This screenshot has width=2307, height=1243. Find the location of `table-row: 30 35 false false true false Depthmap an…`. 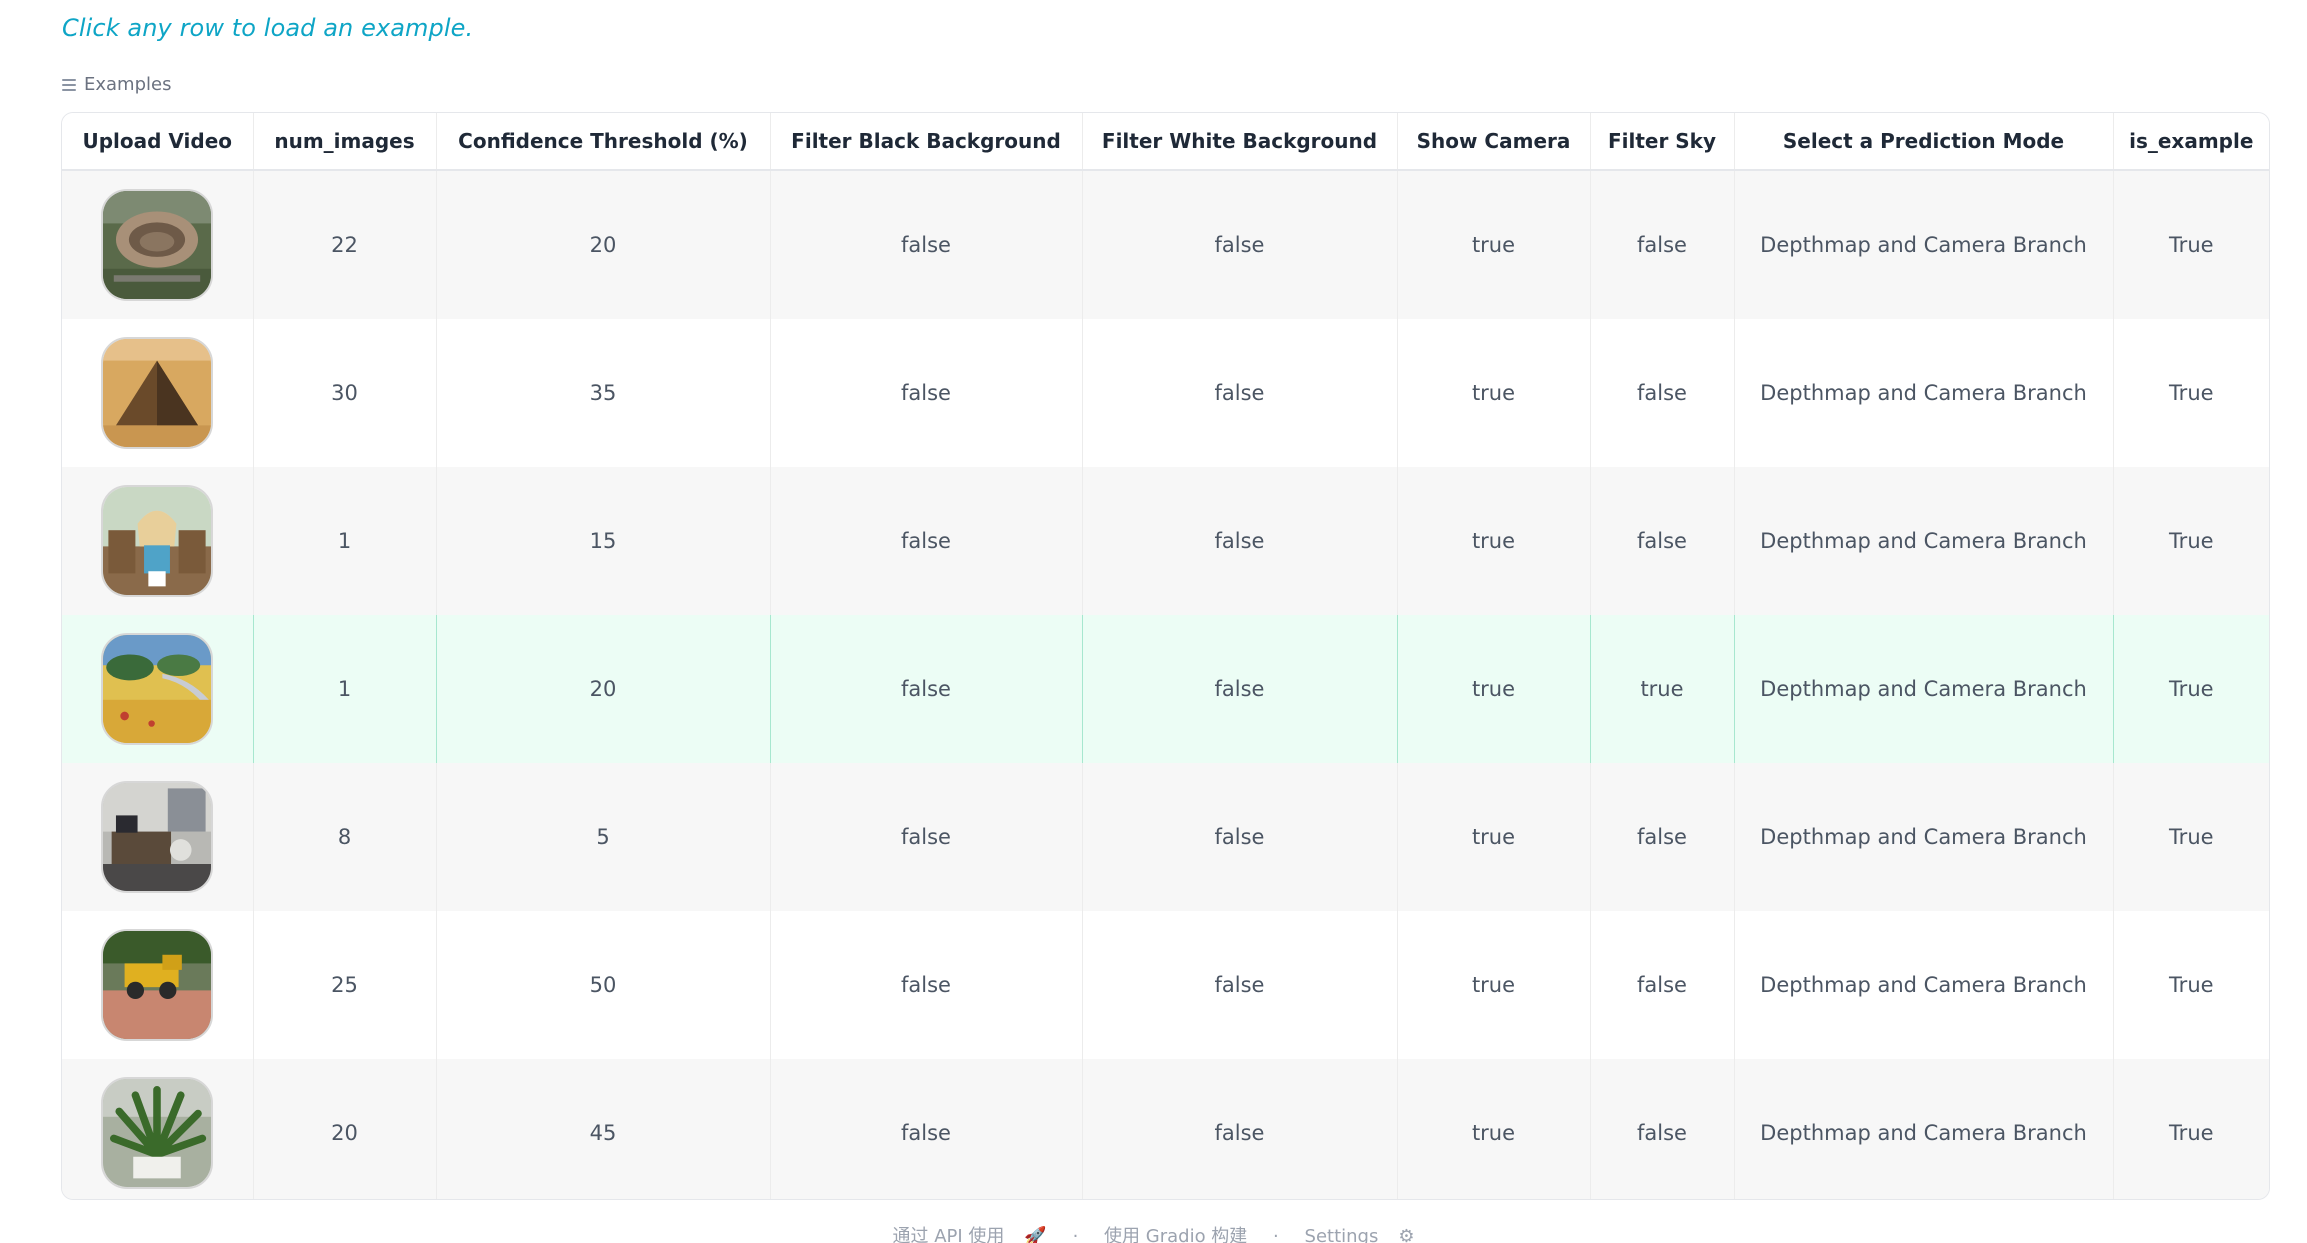

table-row: 30 35 false false true false Depthmap an… is located at coordinates (1165, 393).